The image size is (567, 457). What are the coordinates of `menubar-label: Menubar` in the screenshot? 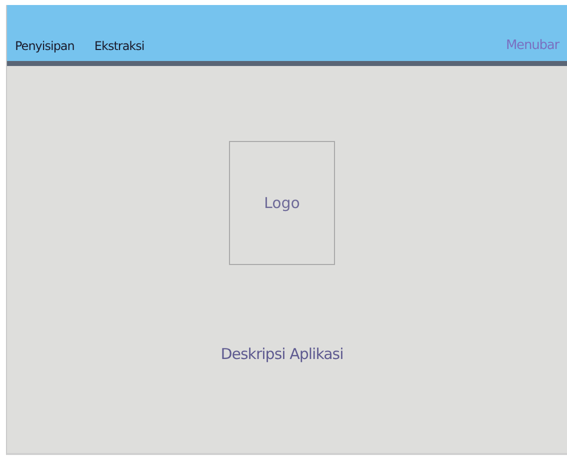 It's located at (532, 45).